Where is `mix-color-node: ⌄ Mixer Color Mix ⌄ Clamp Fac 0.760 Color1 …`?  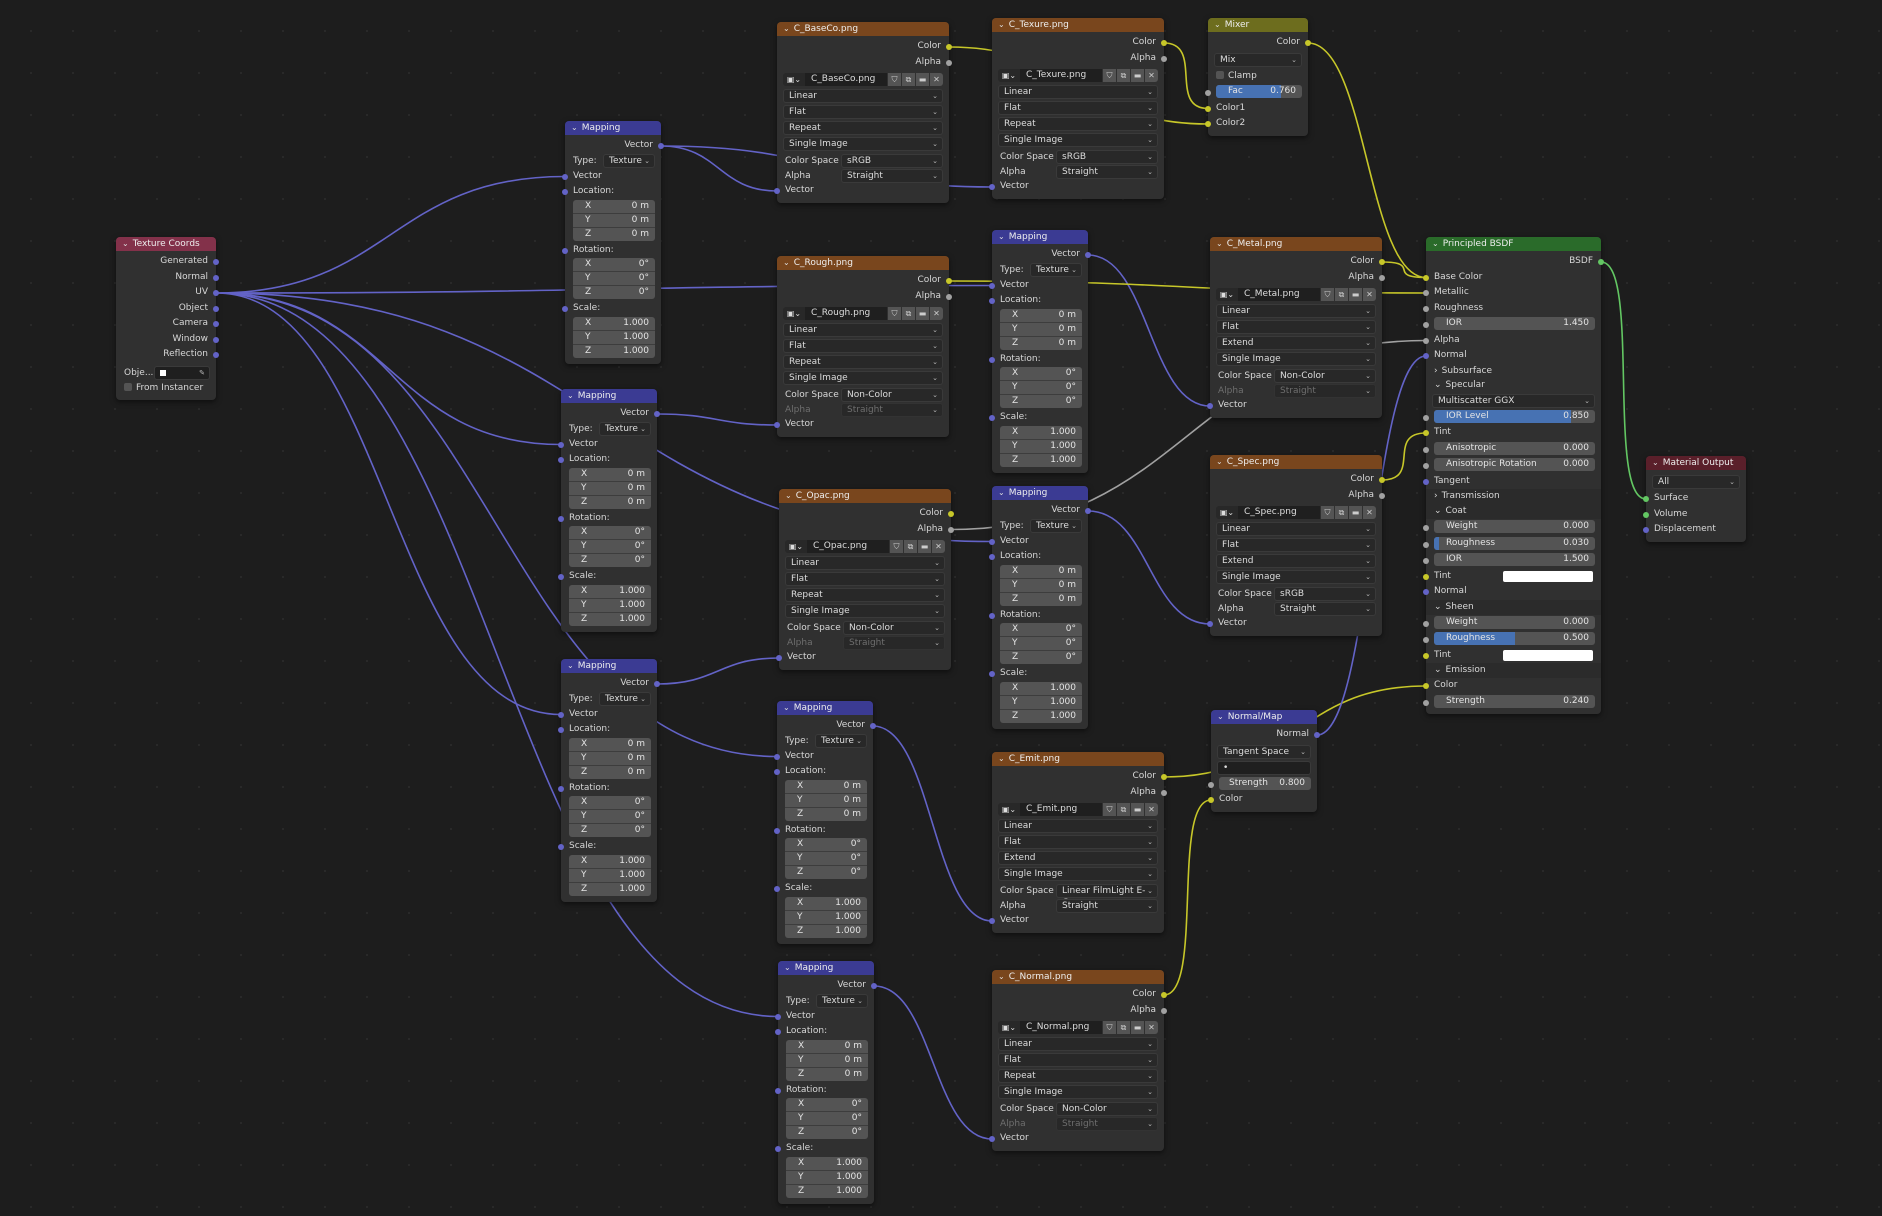
mix-color-node: ⌄ Mixer Color Mix ⌄ Clamp Fac 0.760 Color1 … is located at coordinates (1258, 77).